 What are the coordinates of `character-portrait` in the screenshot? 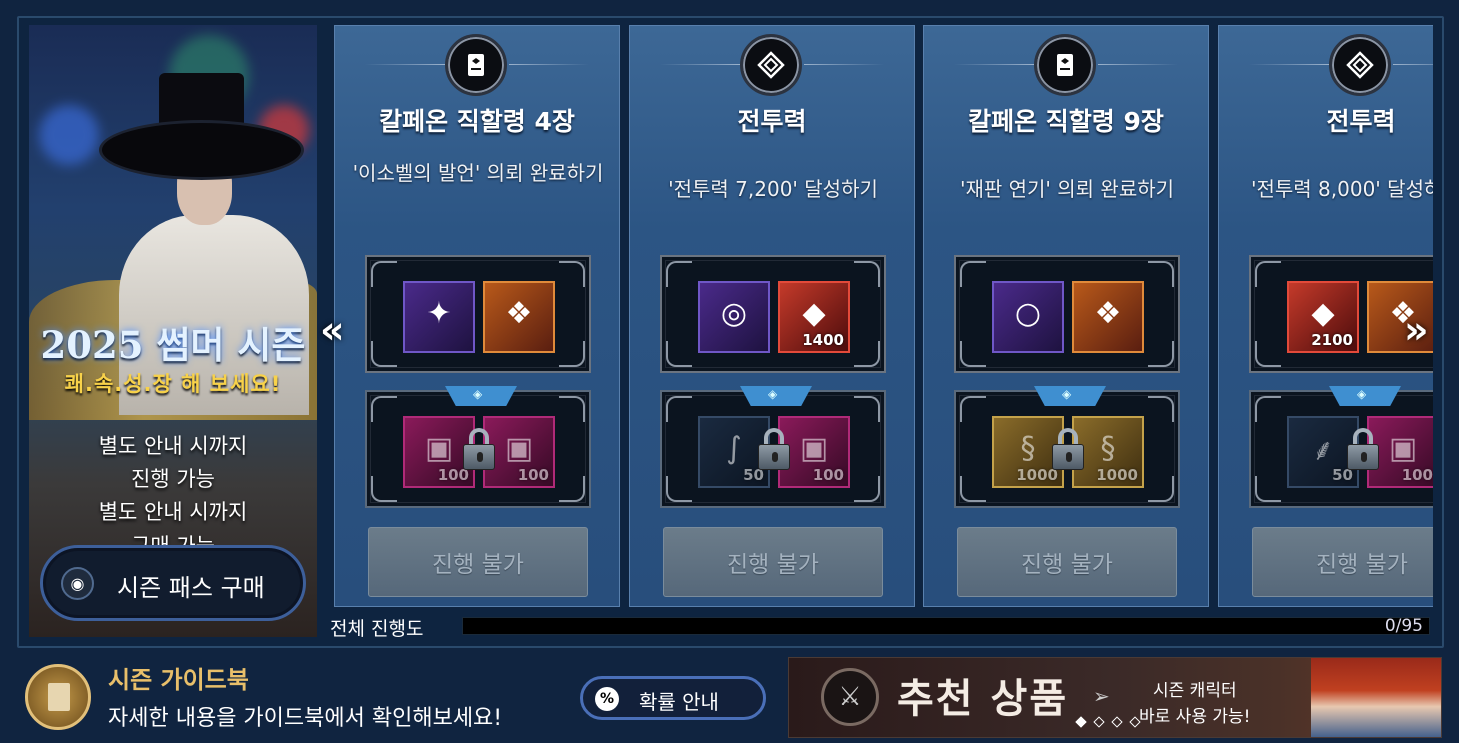 It's located at (1376, 697).